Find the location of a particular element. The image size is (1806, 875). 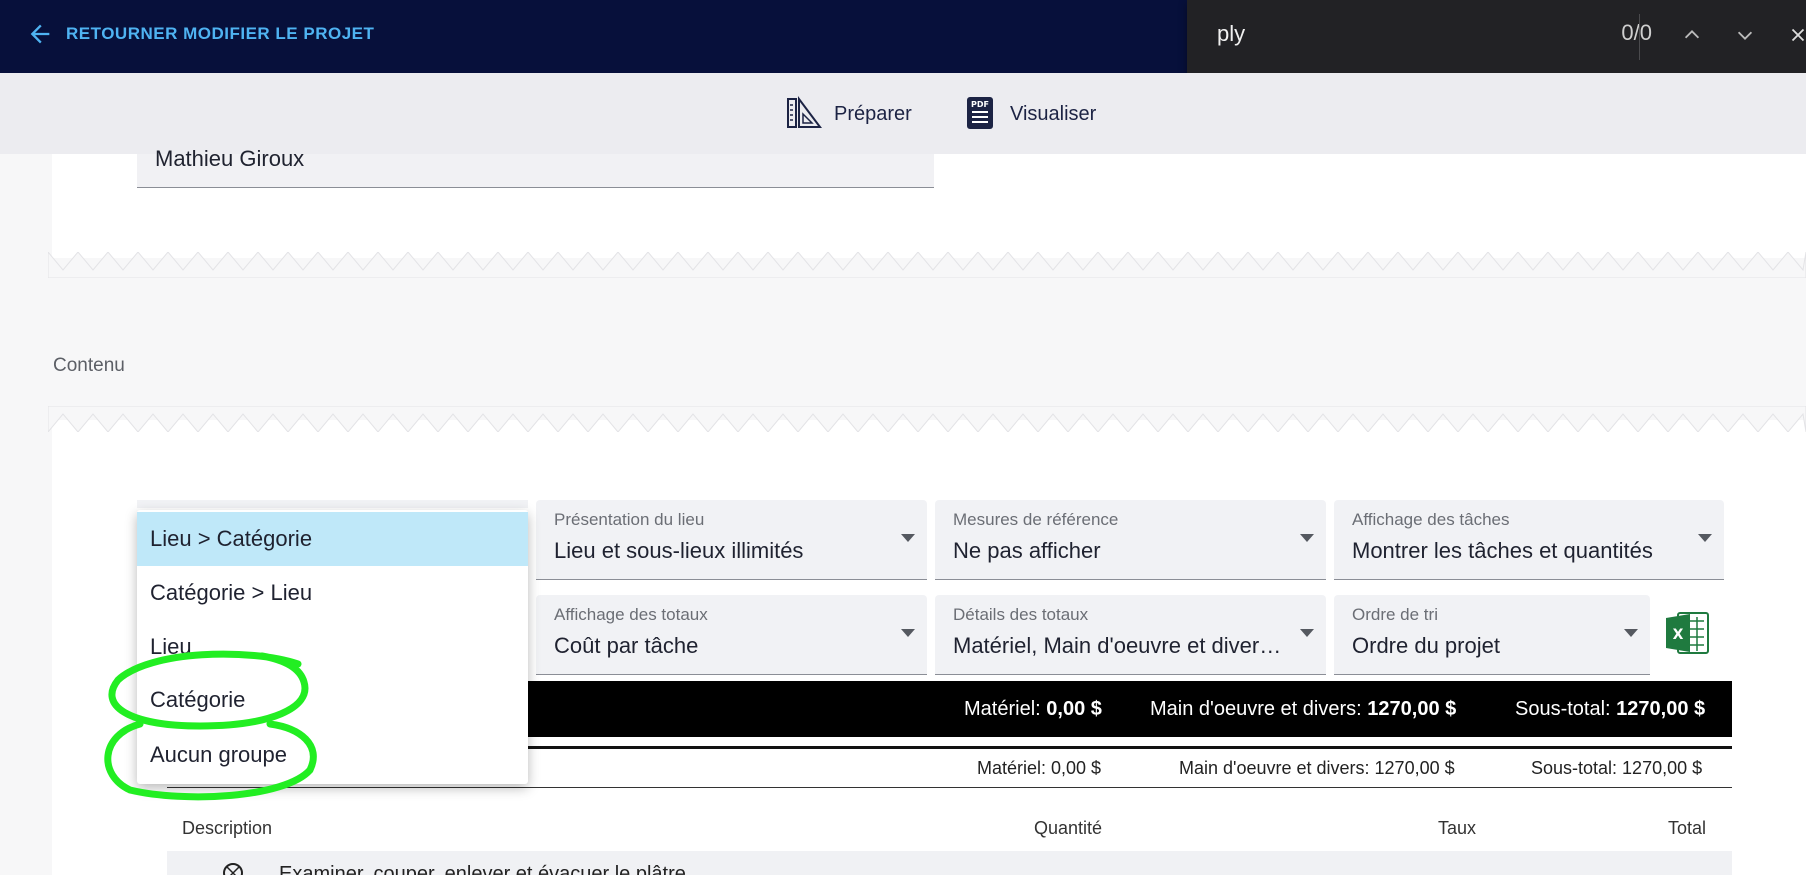

select-label: Présentation du lieu is located at coordinates (629, 519).